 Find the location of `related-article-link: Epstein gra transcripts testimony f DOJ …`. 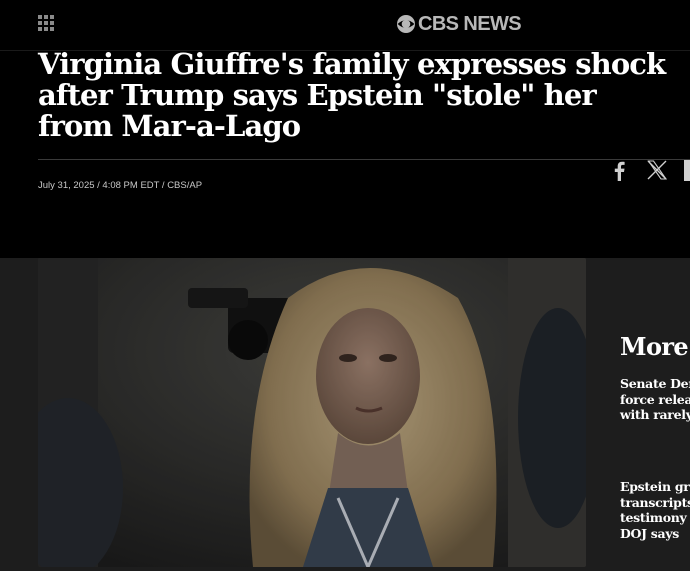

related-article-link: Epstein gra transcripts testimony f DOJ … is located at coordinates (655, 510).